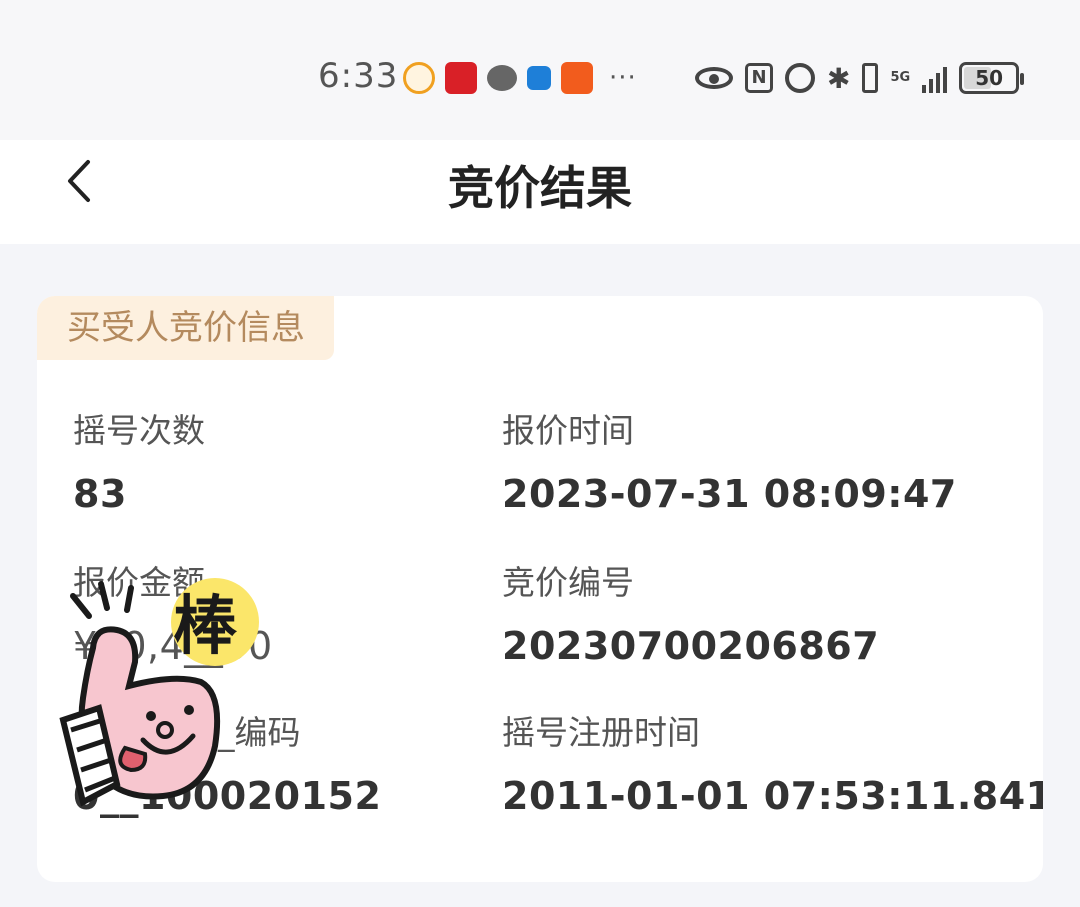 This screenshot has width=1080, height=907. I want to click on more-notifications-icon: ···, so click(623, 78).